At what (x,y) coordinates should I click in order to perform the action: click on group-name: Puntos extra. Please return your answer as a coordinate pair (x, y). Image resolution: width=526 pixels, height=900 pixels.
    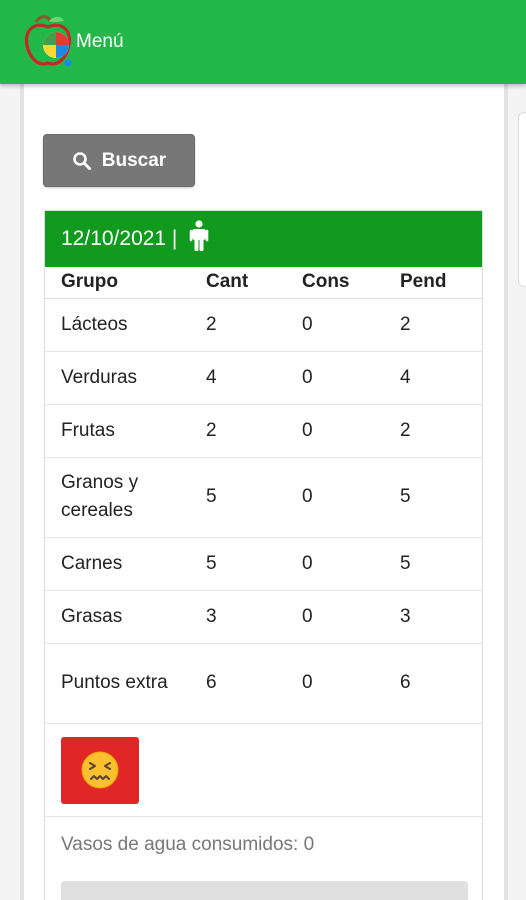
    Looking at the image, I should click on (125, 683).